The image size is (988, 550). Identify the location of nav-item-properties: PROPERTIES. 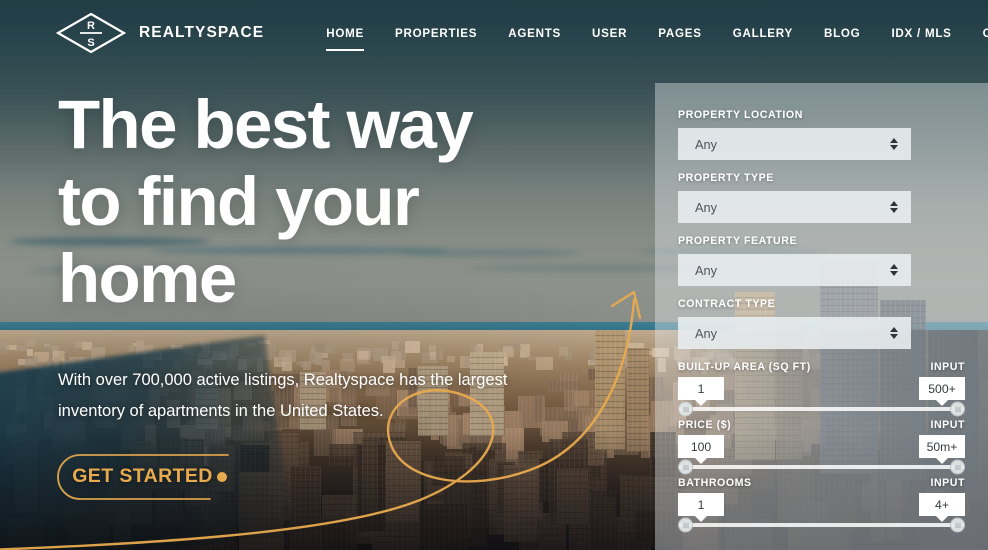
(436, 33).